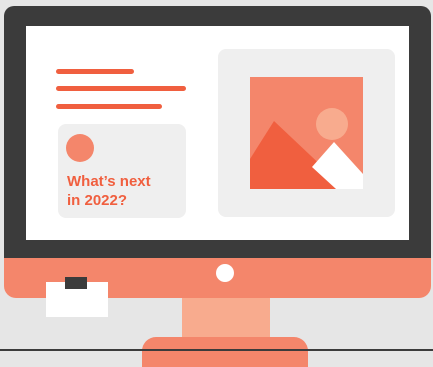  What do you see at coordinates (226, 319) in the screenshot?
I see `monitor-stand-neck` at bounding box center [226, 319].